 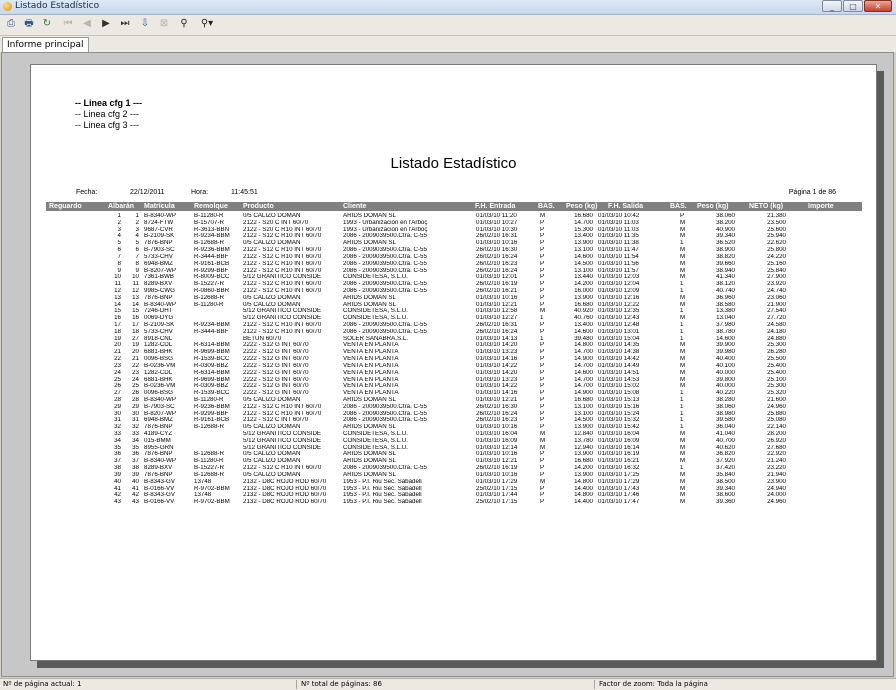 What do you see at coordinates (7, 6) in the screenshot?
I see `app-icon` at bounding box center [7, 6].